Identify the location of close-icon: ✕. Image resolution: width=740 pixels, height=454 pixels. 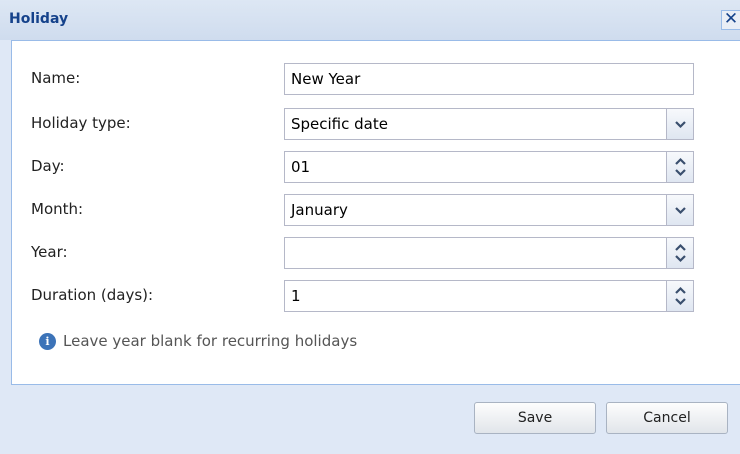
(730, 20).